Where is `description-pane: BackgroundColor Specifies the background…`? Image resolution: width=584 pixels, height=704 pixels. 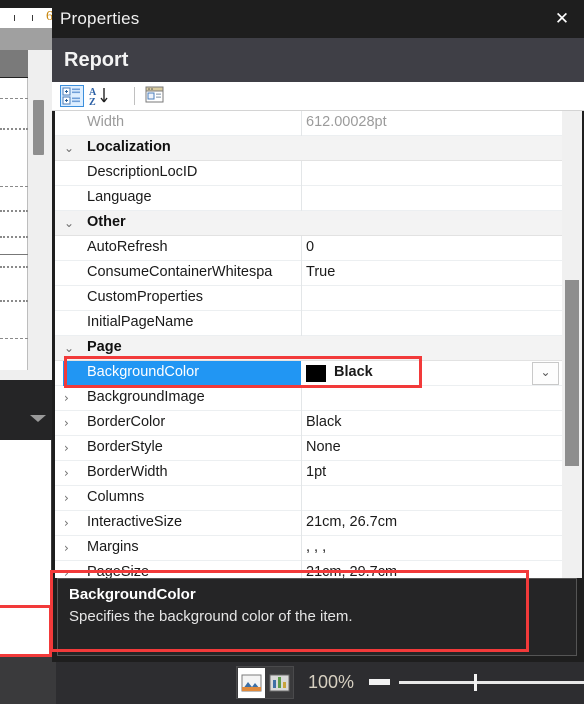
description-pane: BackgroundColor Specifies the background… is located at coordinates (317, 617).